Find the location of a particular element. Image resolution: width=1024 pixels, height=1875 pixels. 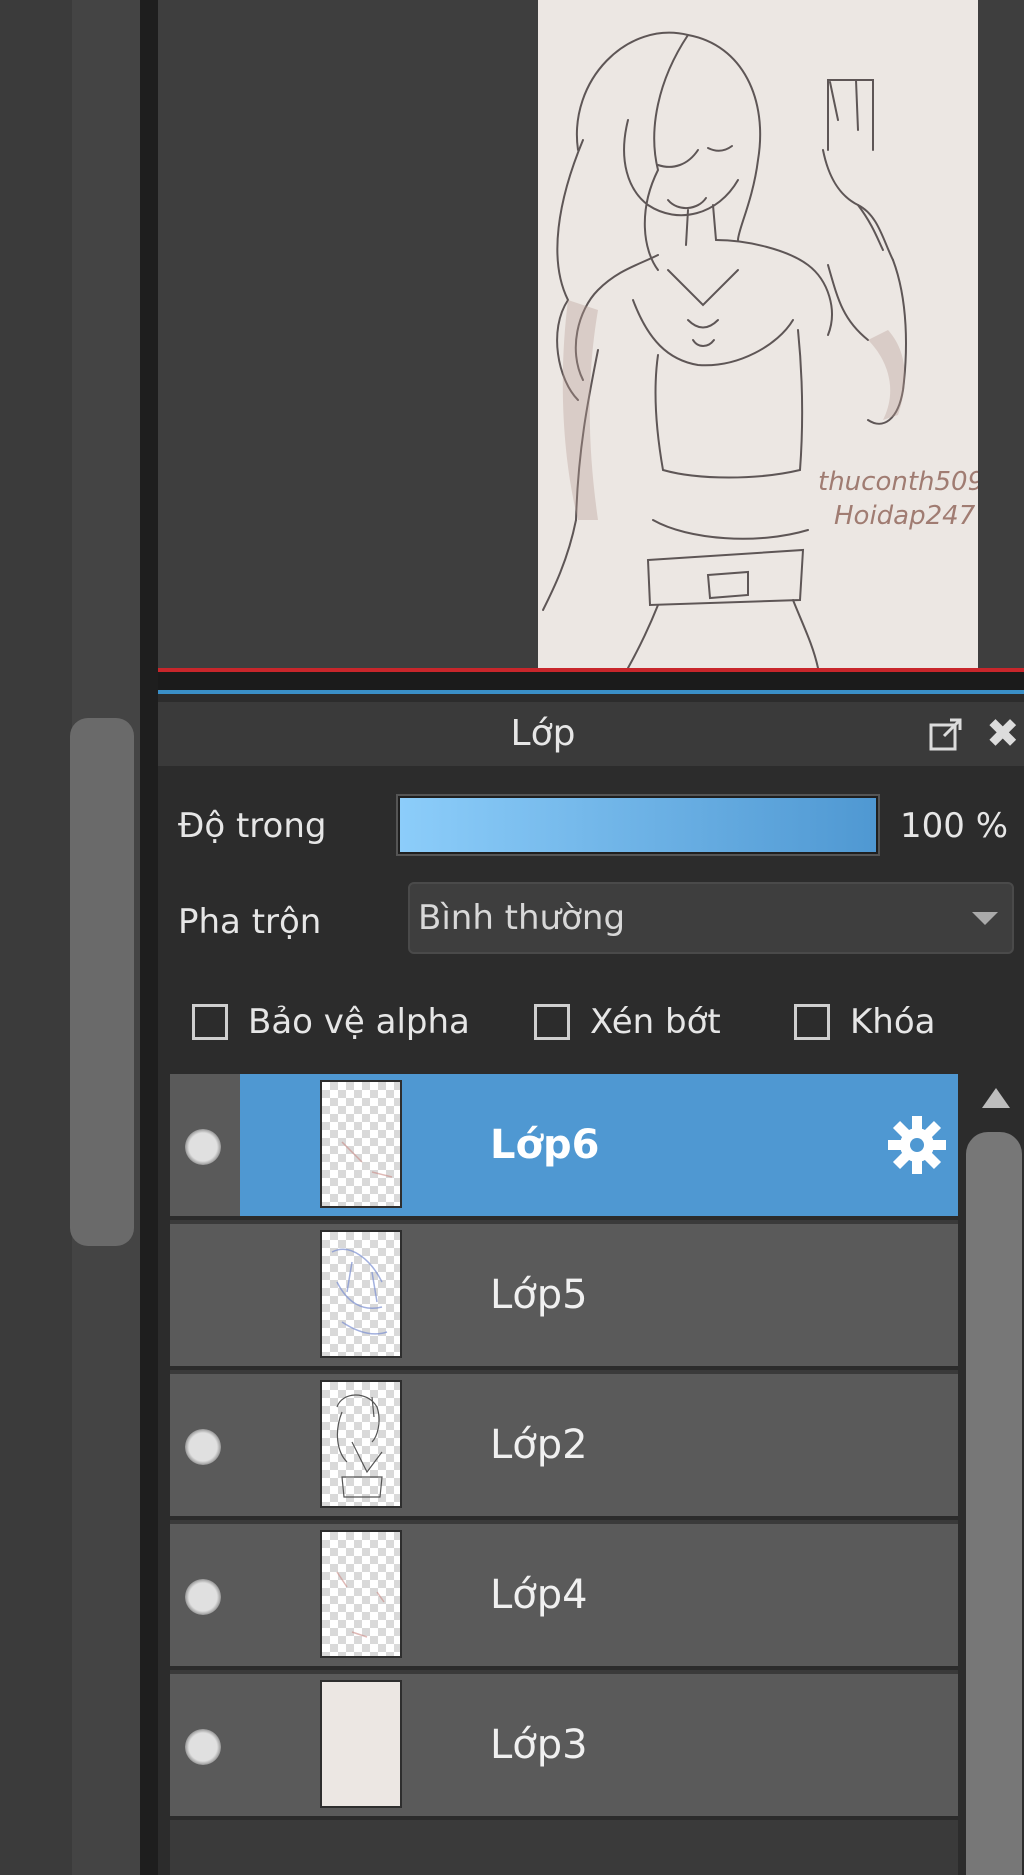

blend-mode-value: Bình thường is located at coordinates (522, 918).